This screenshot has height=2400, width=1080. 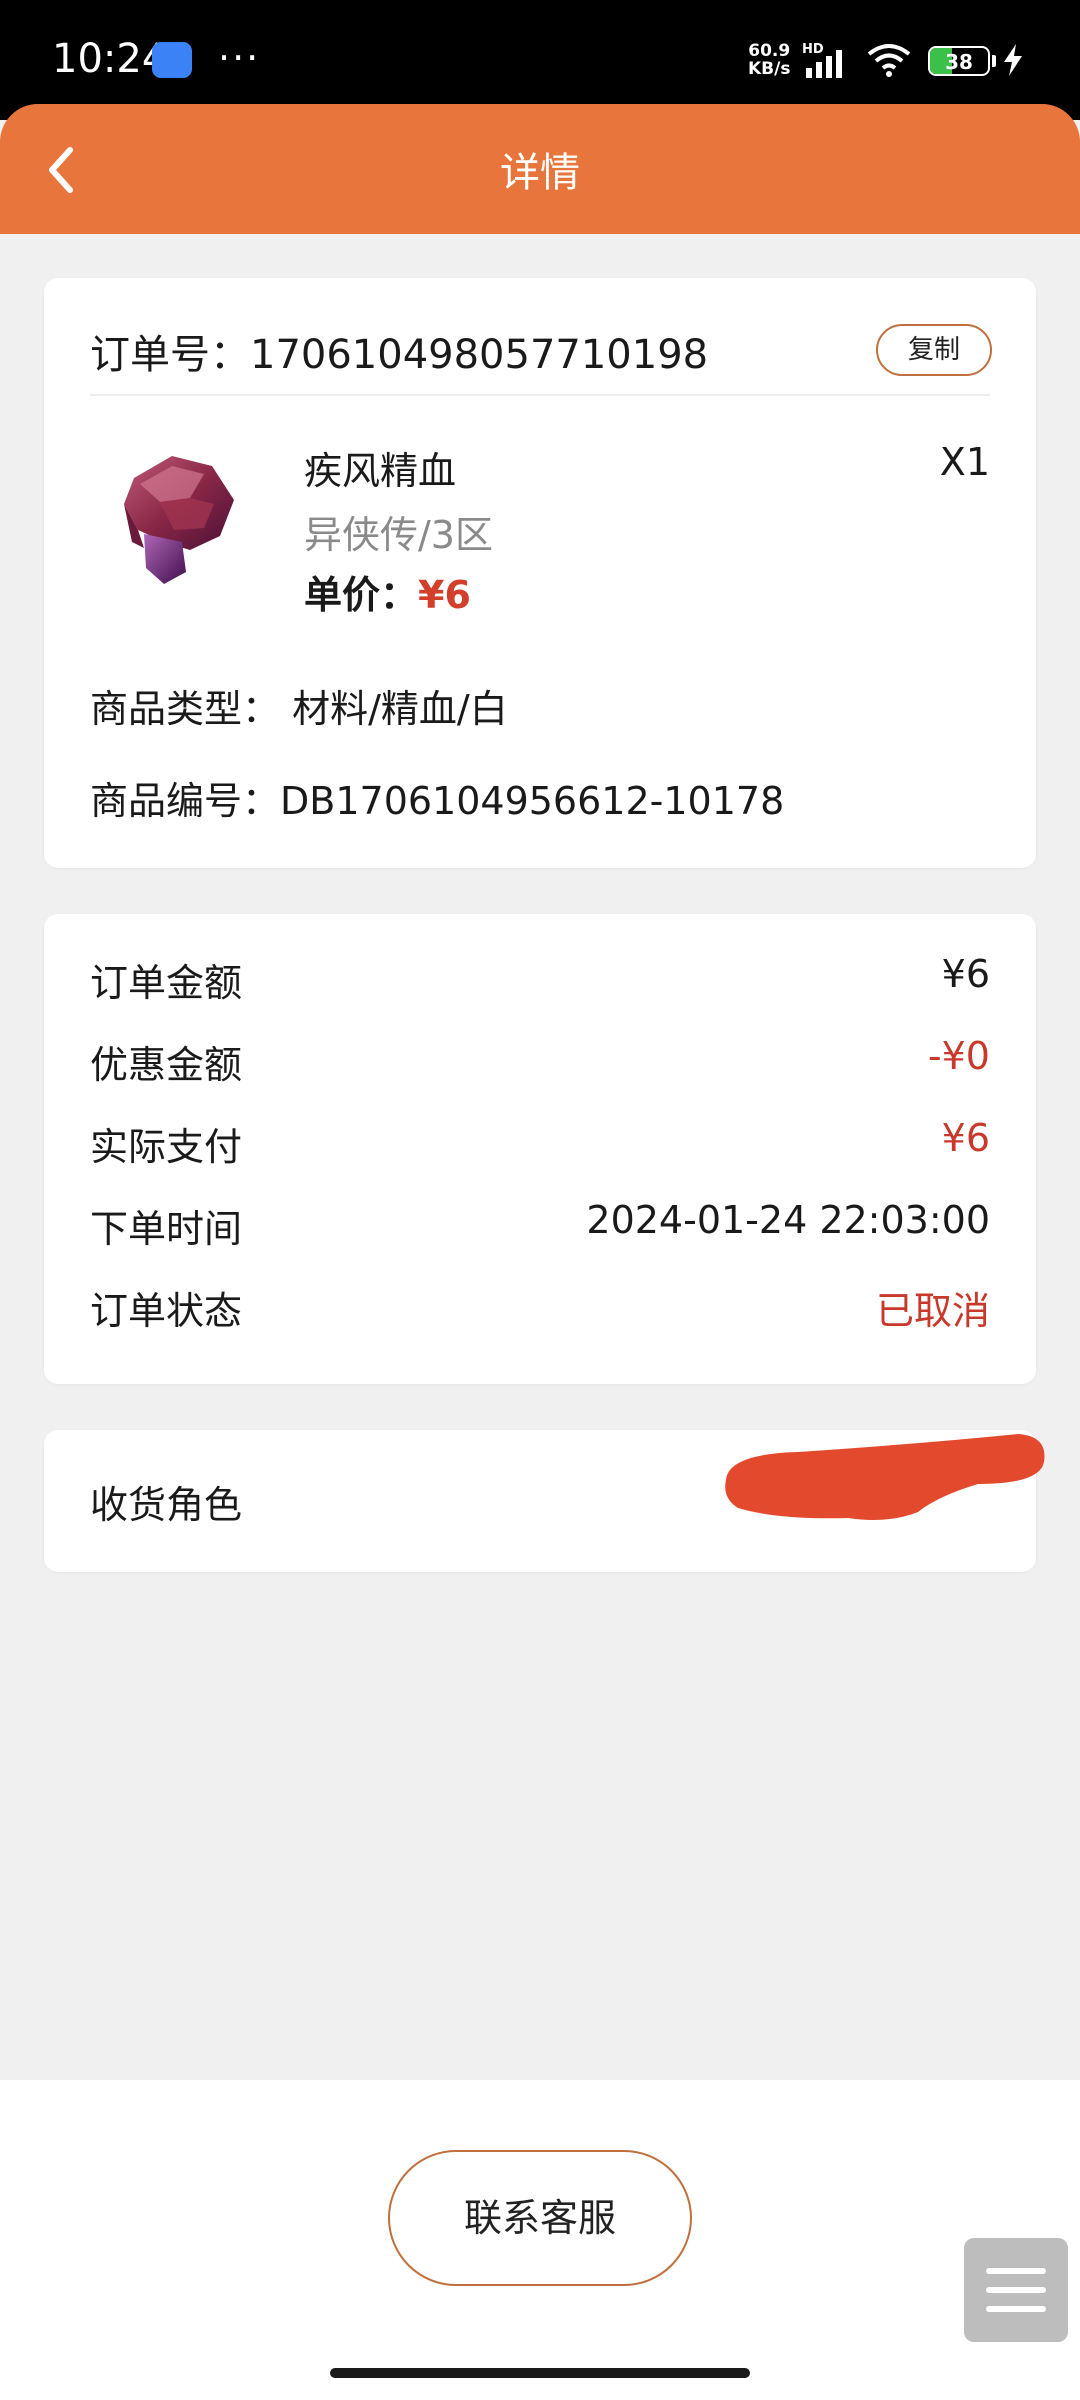 What do you see at coordinates (185, 801) in the screenshot?
I see `product-code-label: 商品编号：` at bounding box center [185, 801].